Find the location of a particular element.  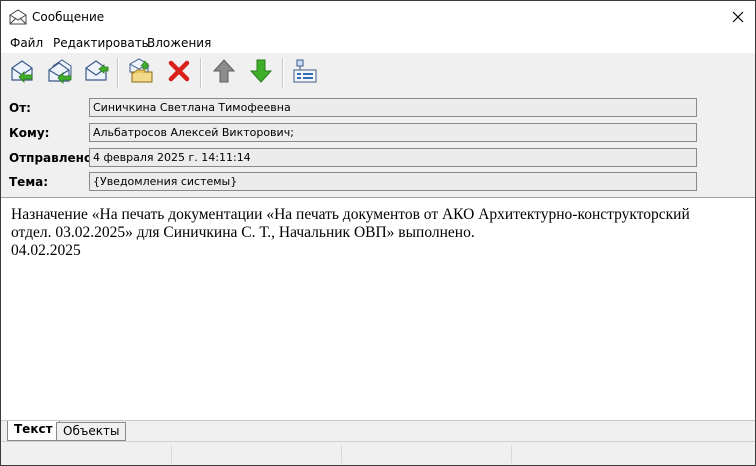

to-field: Альбатросов Алексей Викторович; is located at coordinates (393, 132).